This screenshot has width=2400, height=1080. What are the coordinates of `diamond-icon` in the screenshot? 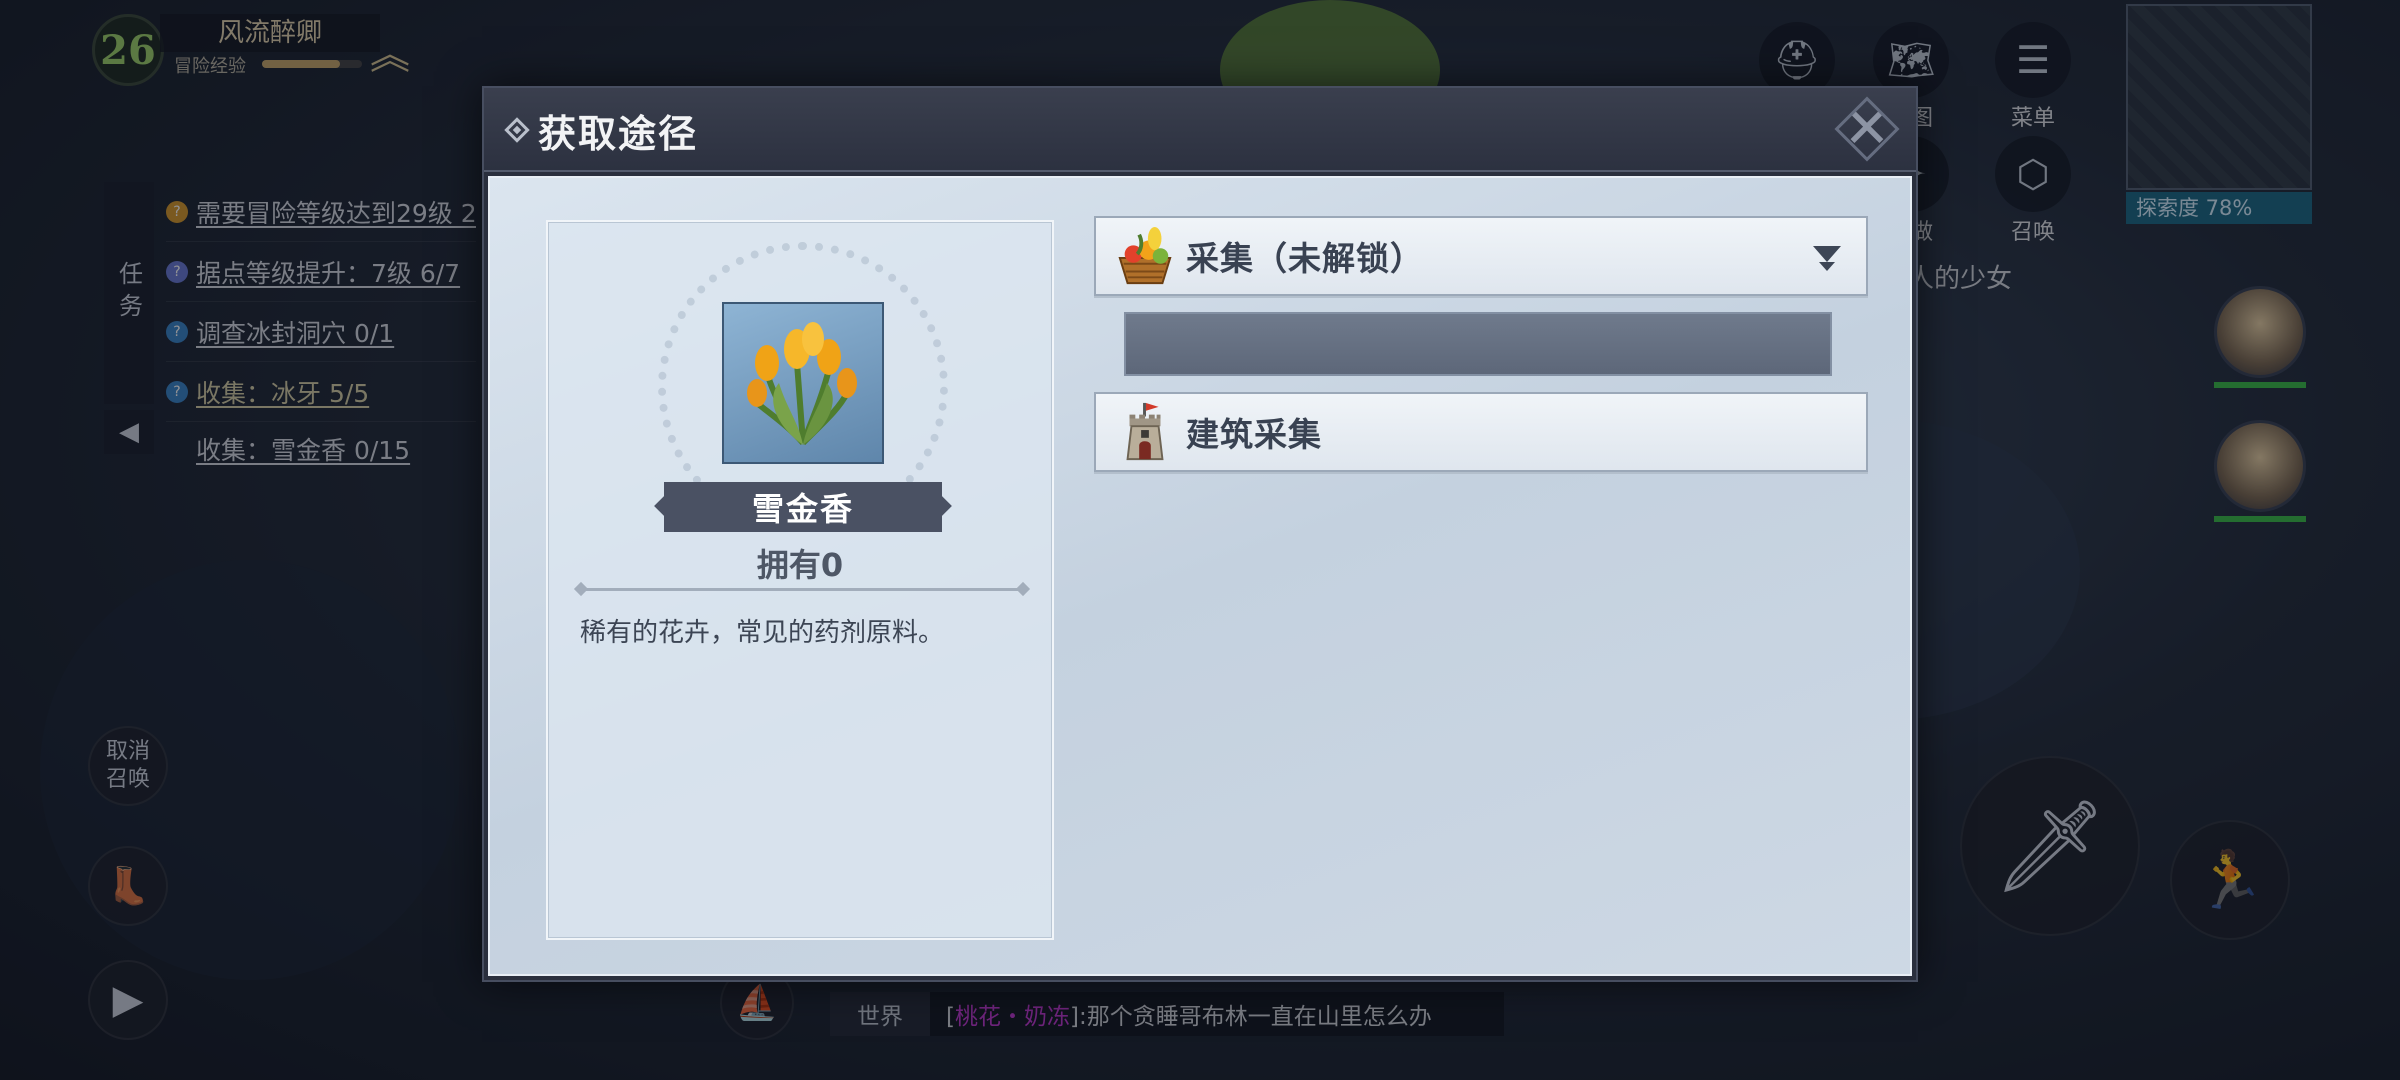 It's located at (517, 130).